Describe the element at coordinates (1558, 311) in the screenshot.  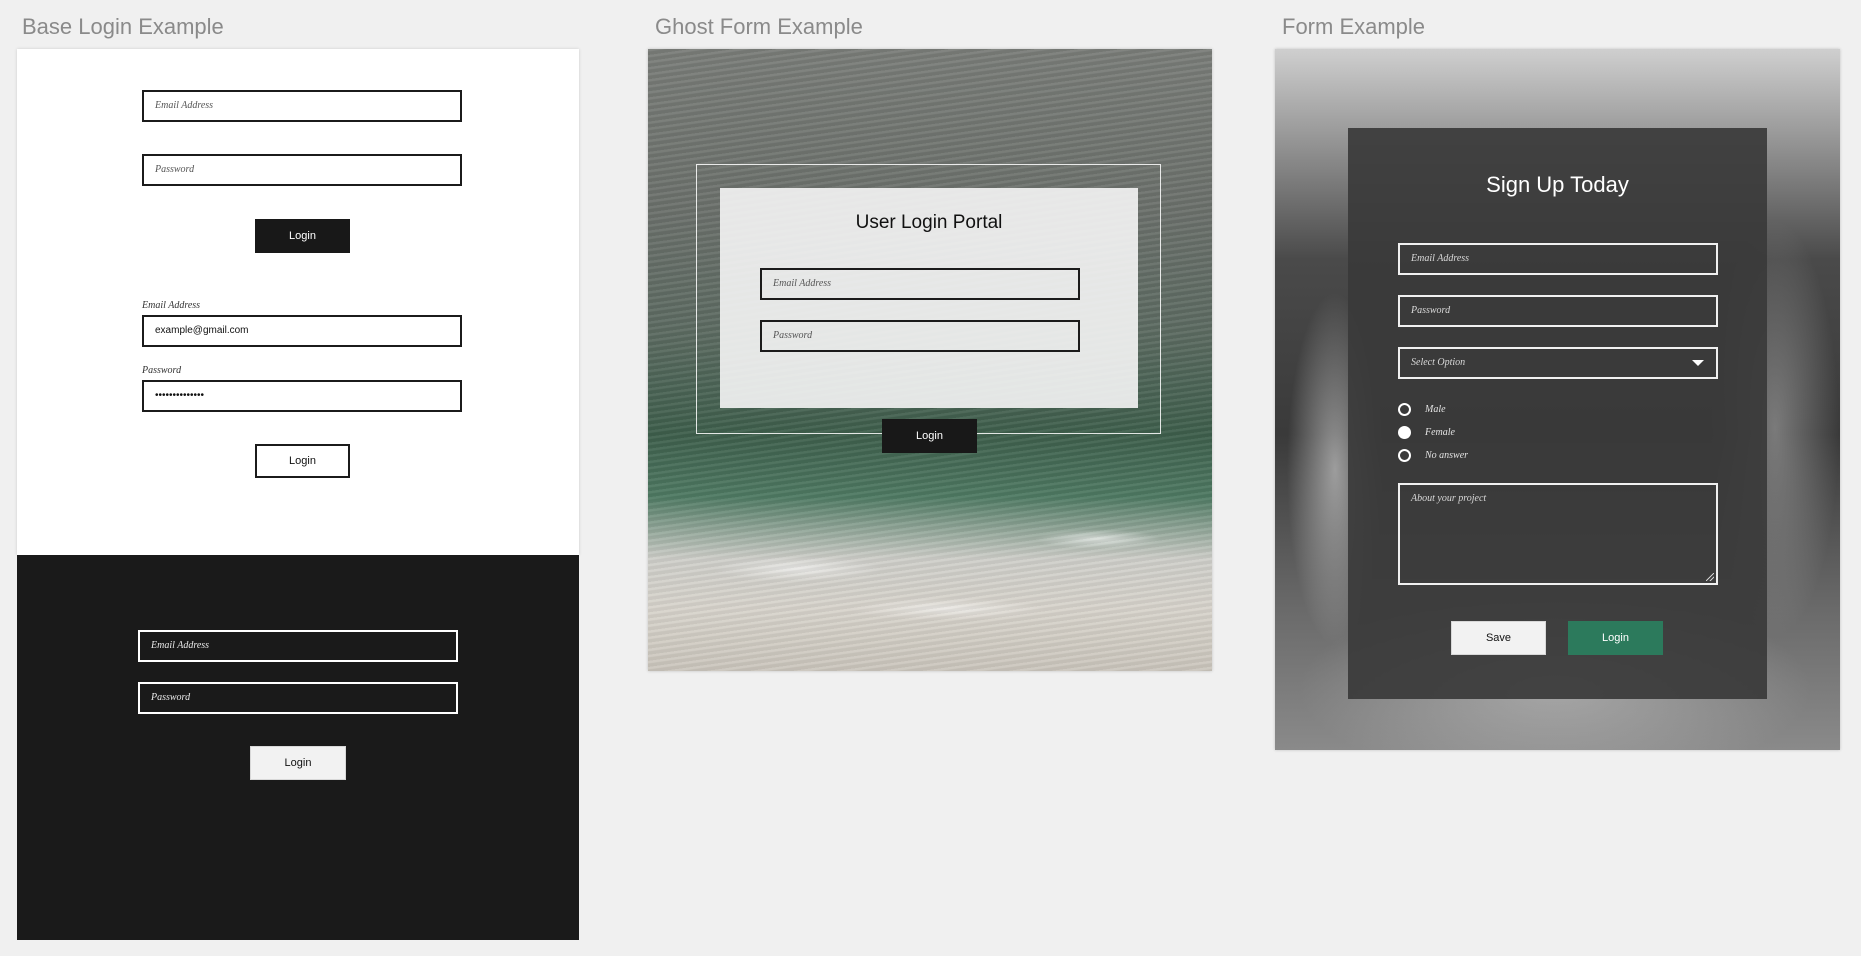
I see `signup-password-field: Password` at that location.